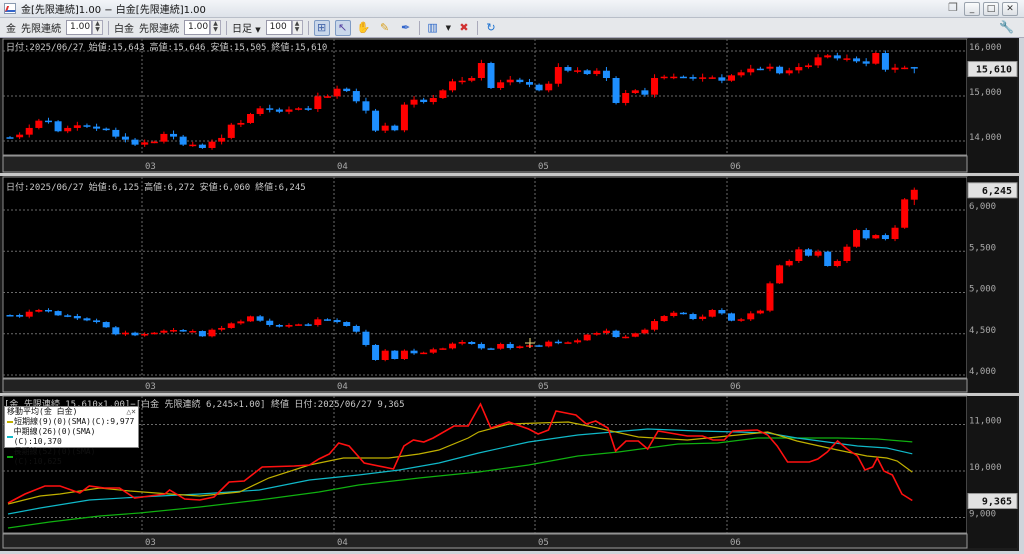 The width and height of the screenshot is (1024, 554). Describe the element at coordinates (197, 27) in the screenshot. I see `multiplier2-input: 1.00` at that location.